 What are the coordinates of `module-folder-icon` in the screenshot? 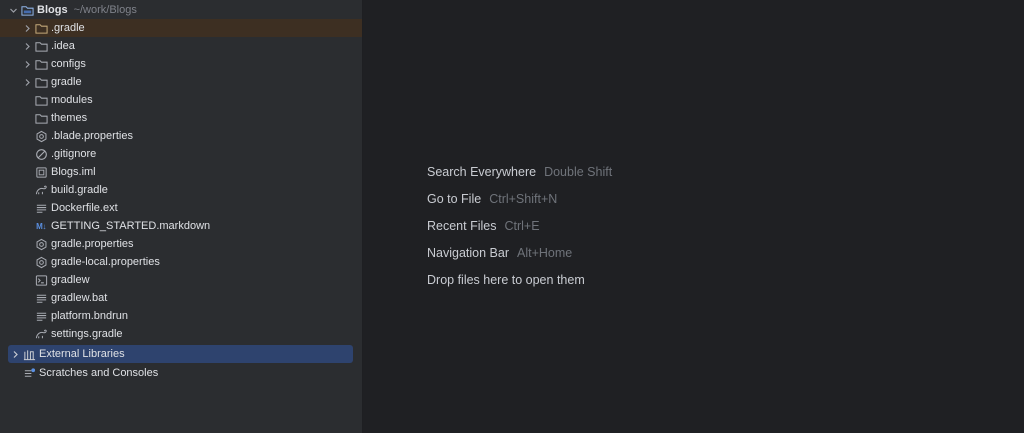 It's located at (27, 10).